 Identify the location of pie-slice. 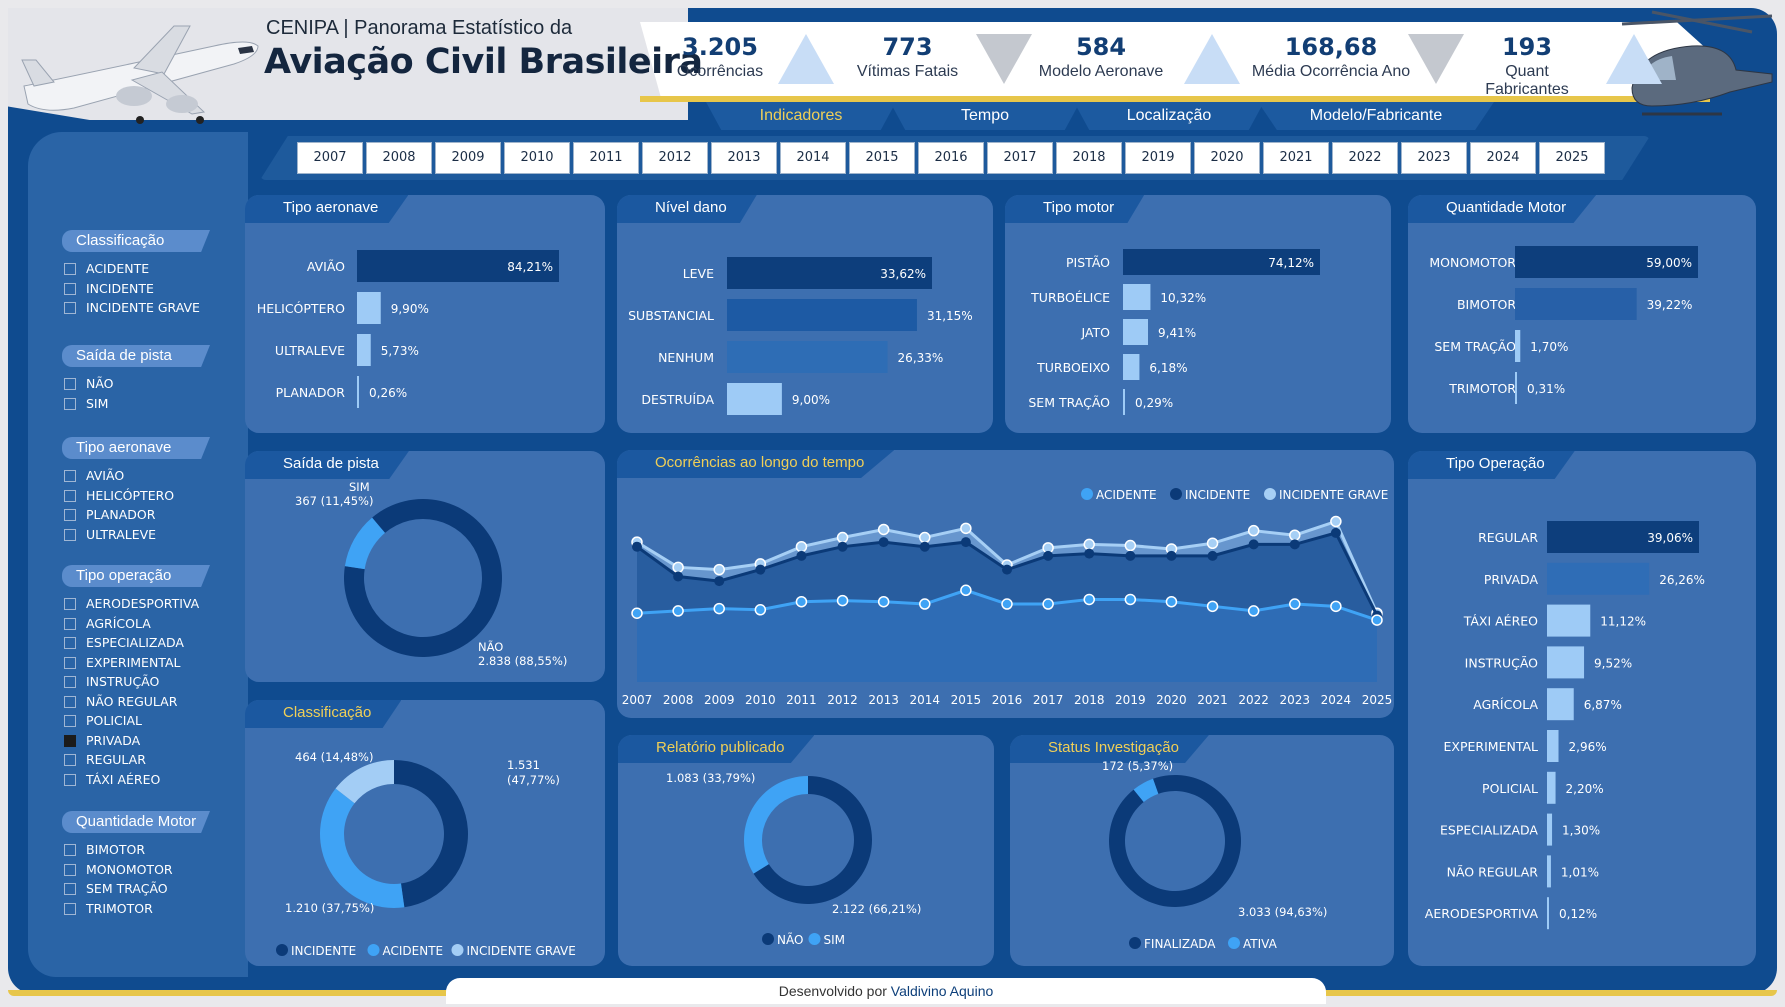
(776, 825).